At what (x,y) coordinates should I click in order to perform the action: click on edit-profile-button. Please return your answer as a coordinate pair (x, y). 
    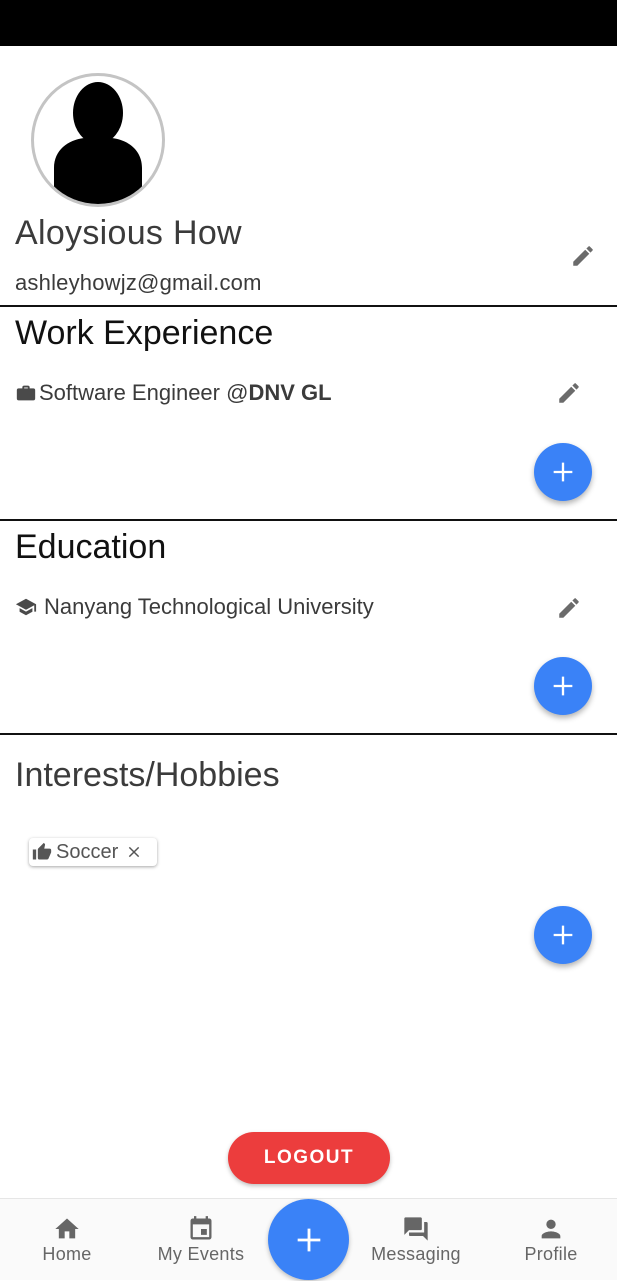
    Looking at the image, I should click on (583, 256).